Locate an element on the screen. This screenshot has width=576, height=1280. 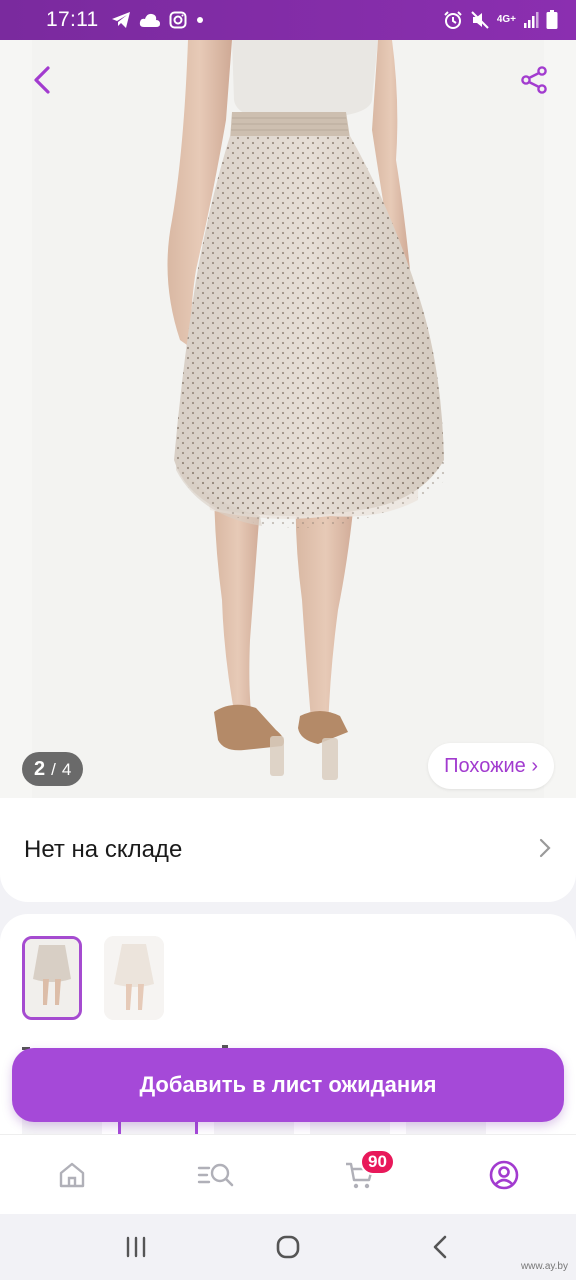
status-notification-icons is located at coordinates (158, 20).